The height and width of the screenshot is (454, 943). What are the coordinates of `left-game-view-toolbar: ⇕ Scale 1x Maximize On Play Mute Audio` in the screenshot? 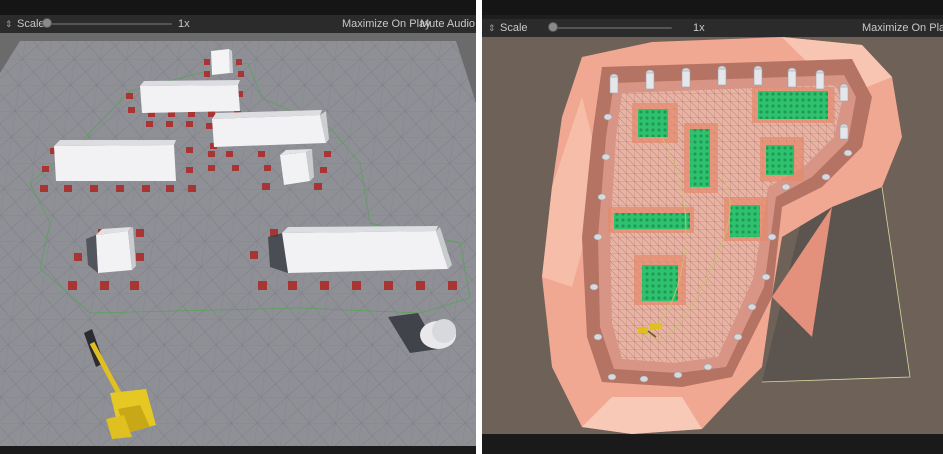 It's located at (238, 24).